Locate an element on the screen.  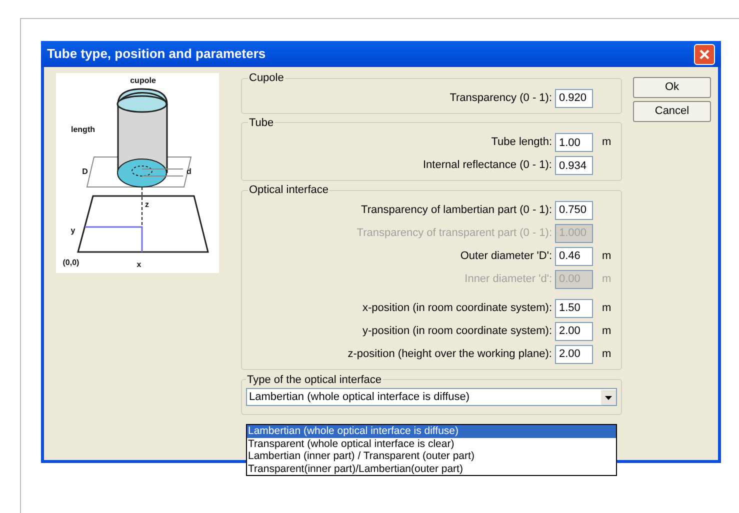
dropdown-option: Lambertian (inner part) / Transparent (outer part) is located at coordinates (431, 456).